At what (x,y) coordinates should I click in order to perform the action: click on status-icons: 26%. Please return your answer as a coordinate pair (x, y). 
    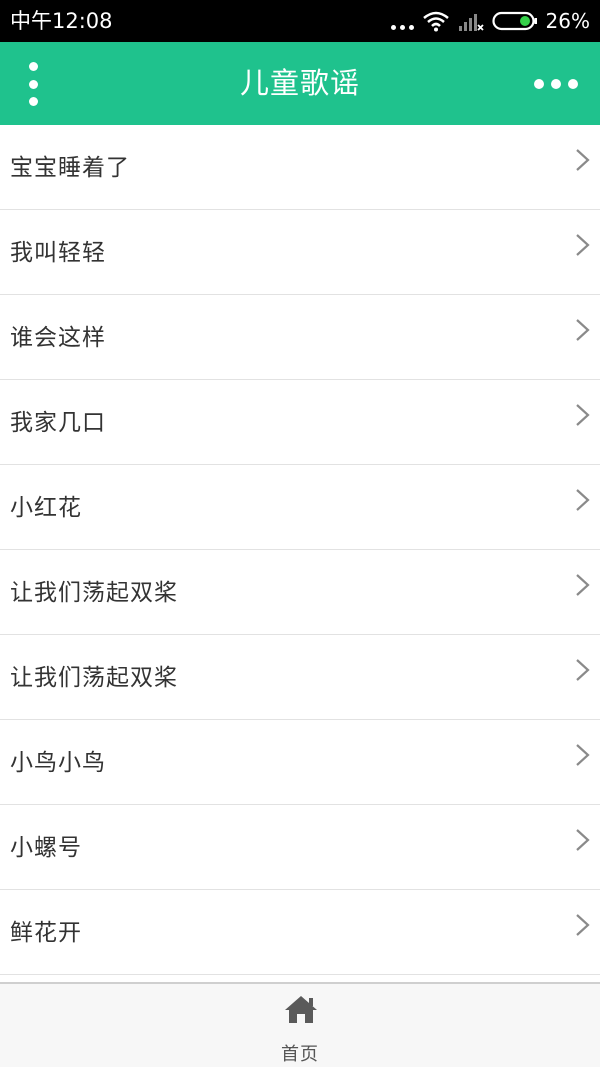
    Looking at the image, I should click on (490, 21).